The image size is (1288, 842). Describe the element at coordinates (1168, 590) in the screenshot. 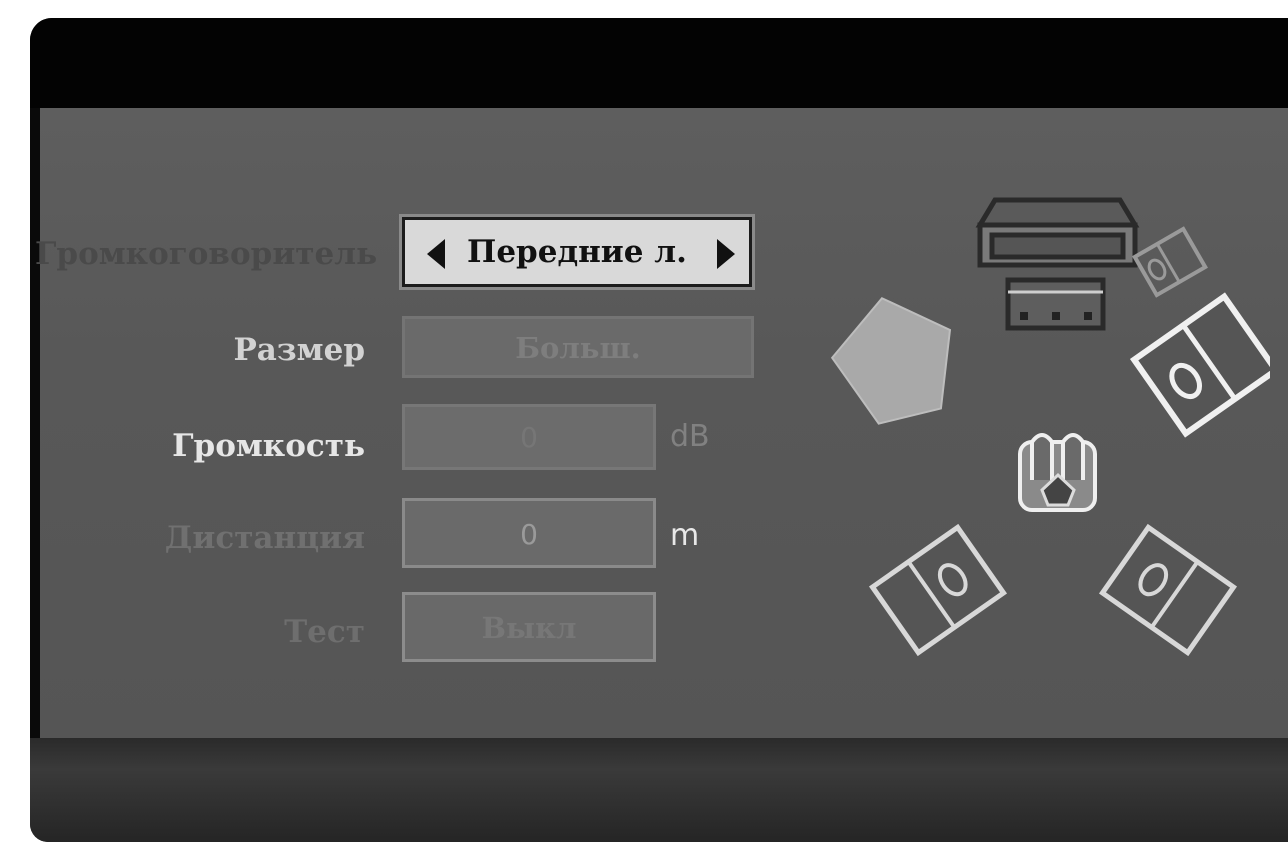

I see `surround-right-speaker-icon` at that location.